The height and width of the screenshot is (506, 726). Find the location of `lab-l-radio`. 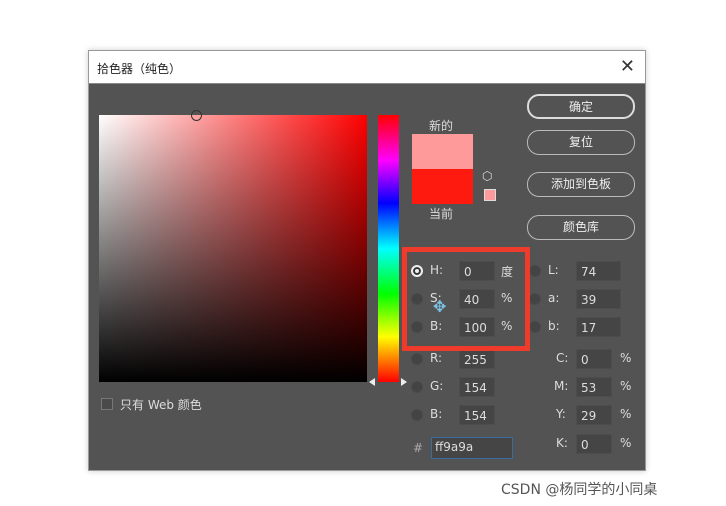

lab-l-radio is located at coordinates (535, 271).